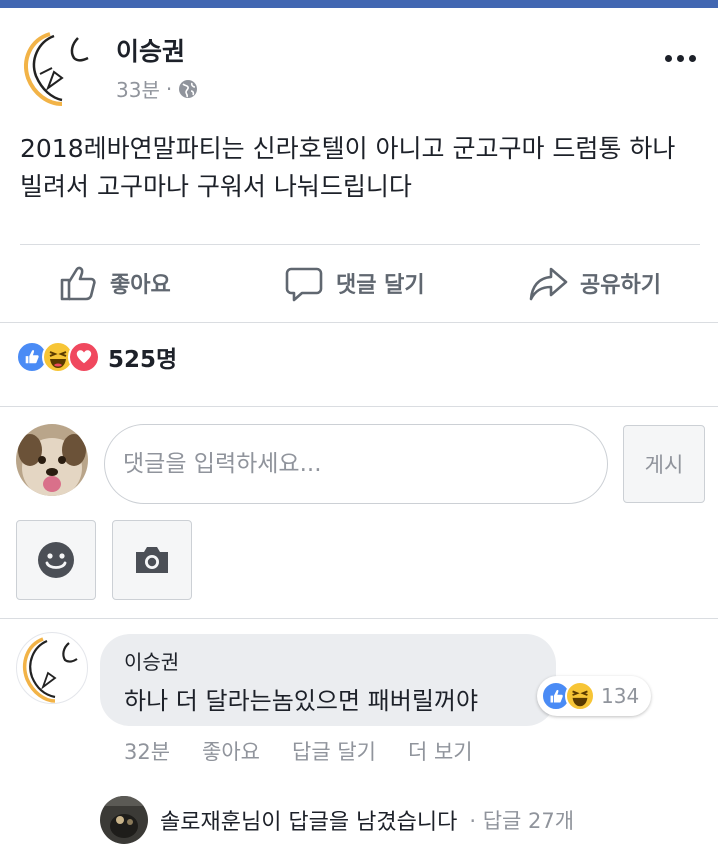 The width and height of the screenshot is (718, 859). What do you see at coordinates (52, 460) in the screenshot?
I see `viewer-avatar` at bounding box center [52, 460].